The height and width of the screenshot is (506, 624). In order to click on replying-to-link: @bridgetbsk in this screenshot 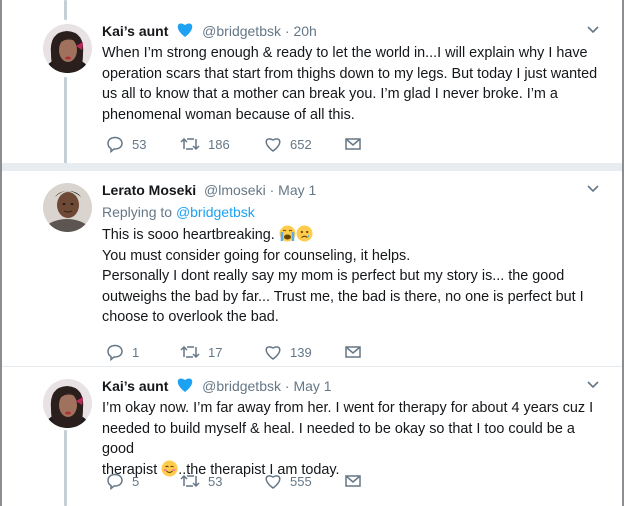, I will do `click(215, 212)`.